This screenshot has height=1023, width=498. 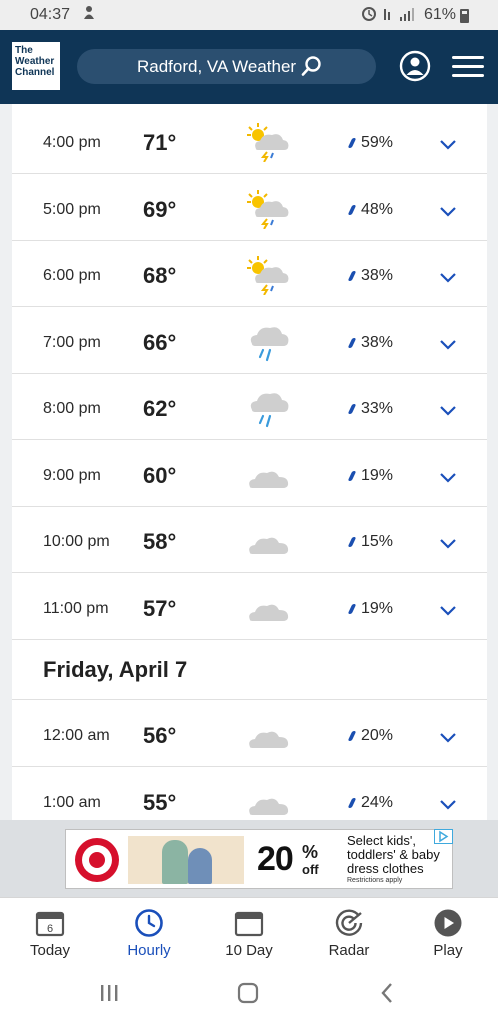 What do you see at coordinates (377, 142) in the screenshot?
I see `precip-value: 59%` at bounding box center [377, 142].